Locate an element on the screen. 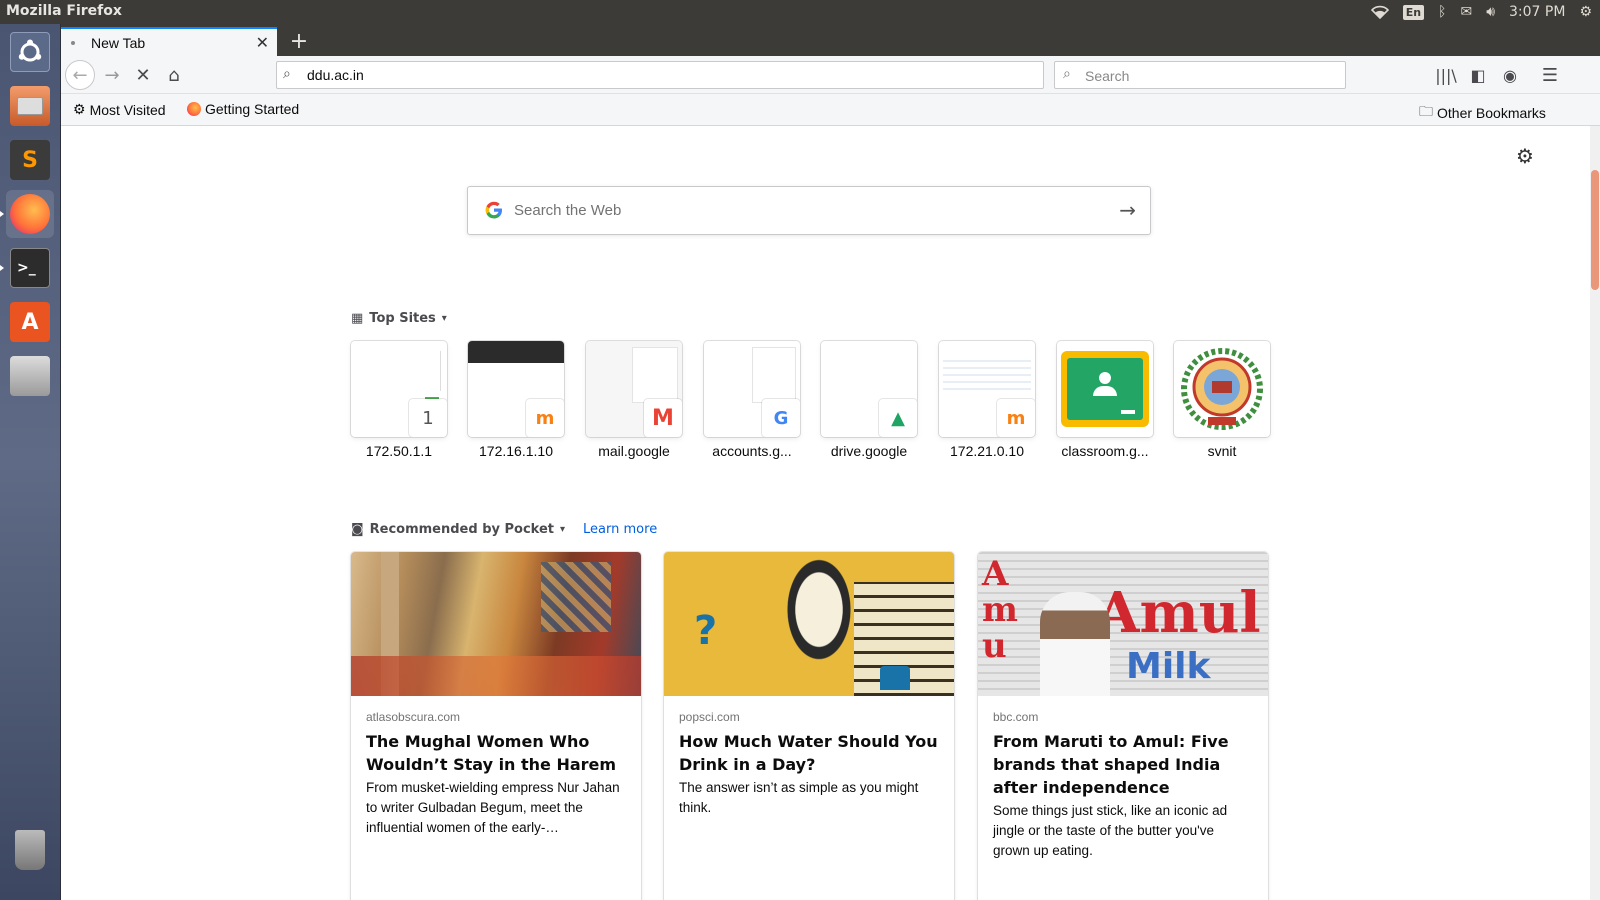 The image size is (1600, 900). site-thumbnail: ▲ is located at coordinates (869, 389).